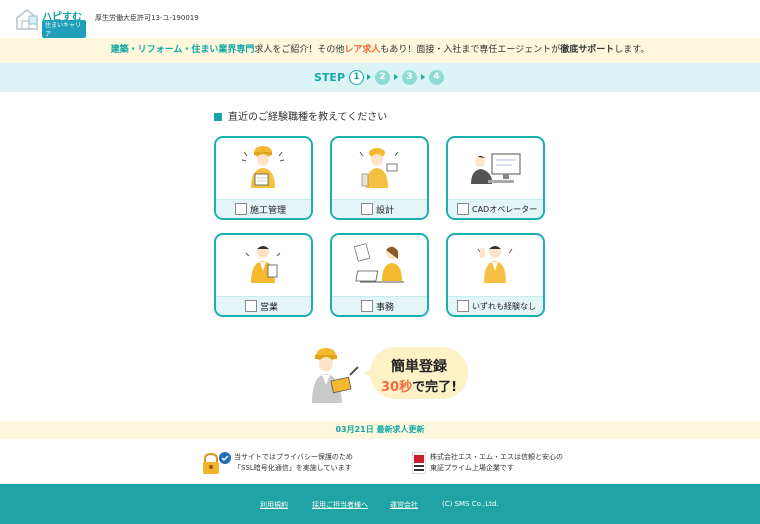 The width and height of the screenshot is (760, 524). What do you see at coordinates (385, 308) in the screenshot?
I see `option-label: 事務` at bounding box center [385, 308].